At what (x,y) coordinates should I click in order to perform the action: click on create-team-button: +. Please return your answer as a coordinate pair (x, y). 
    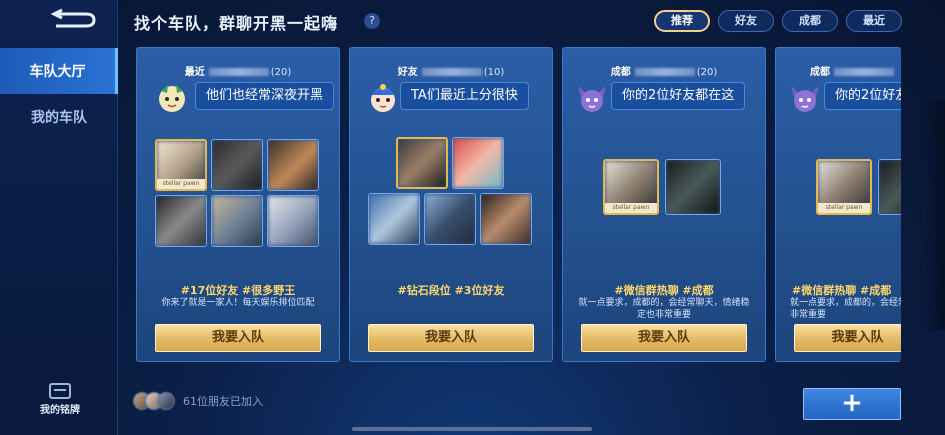
    Looking at the image, I should click on (852, 404).